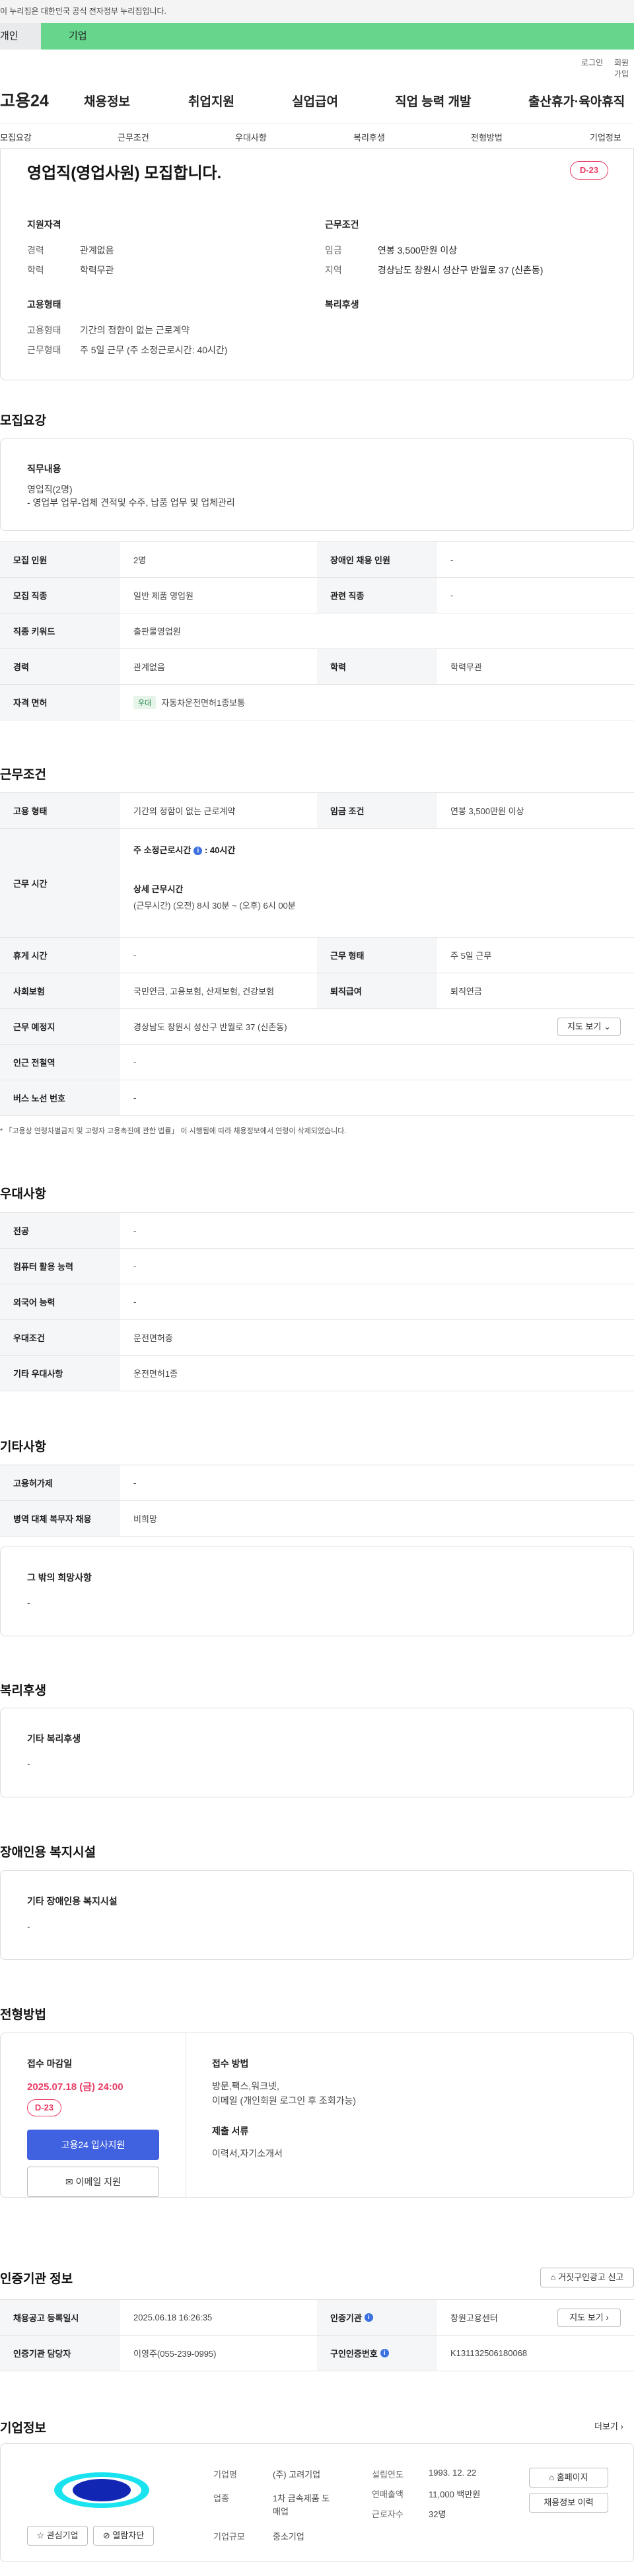 This screenshot has width=634, height=2576. Describe the element at coordinates (433, 101) in the screenshot. I see `nav-vocational-training: 직업 능력 개발` at that location.